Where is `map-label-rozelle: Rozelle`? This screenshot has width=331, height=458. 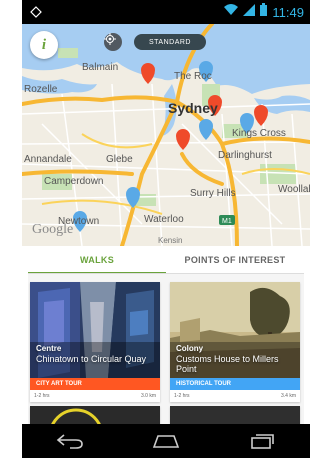 map-label-rozelle: Rozelle is located at coordinates (41, 89).